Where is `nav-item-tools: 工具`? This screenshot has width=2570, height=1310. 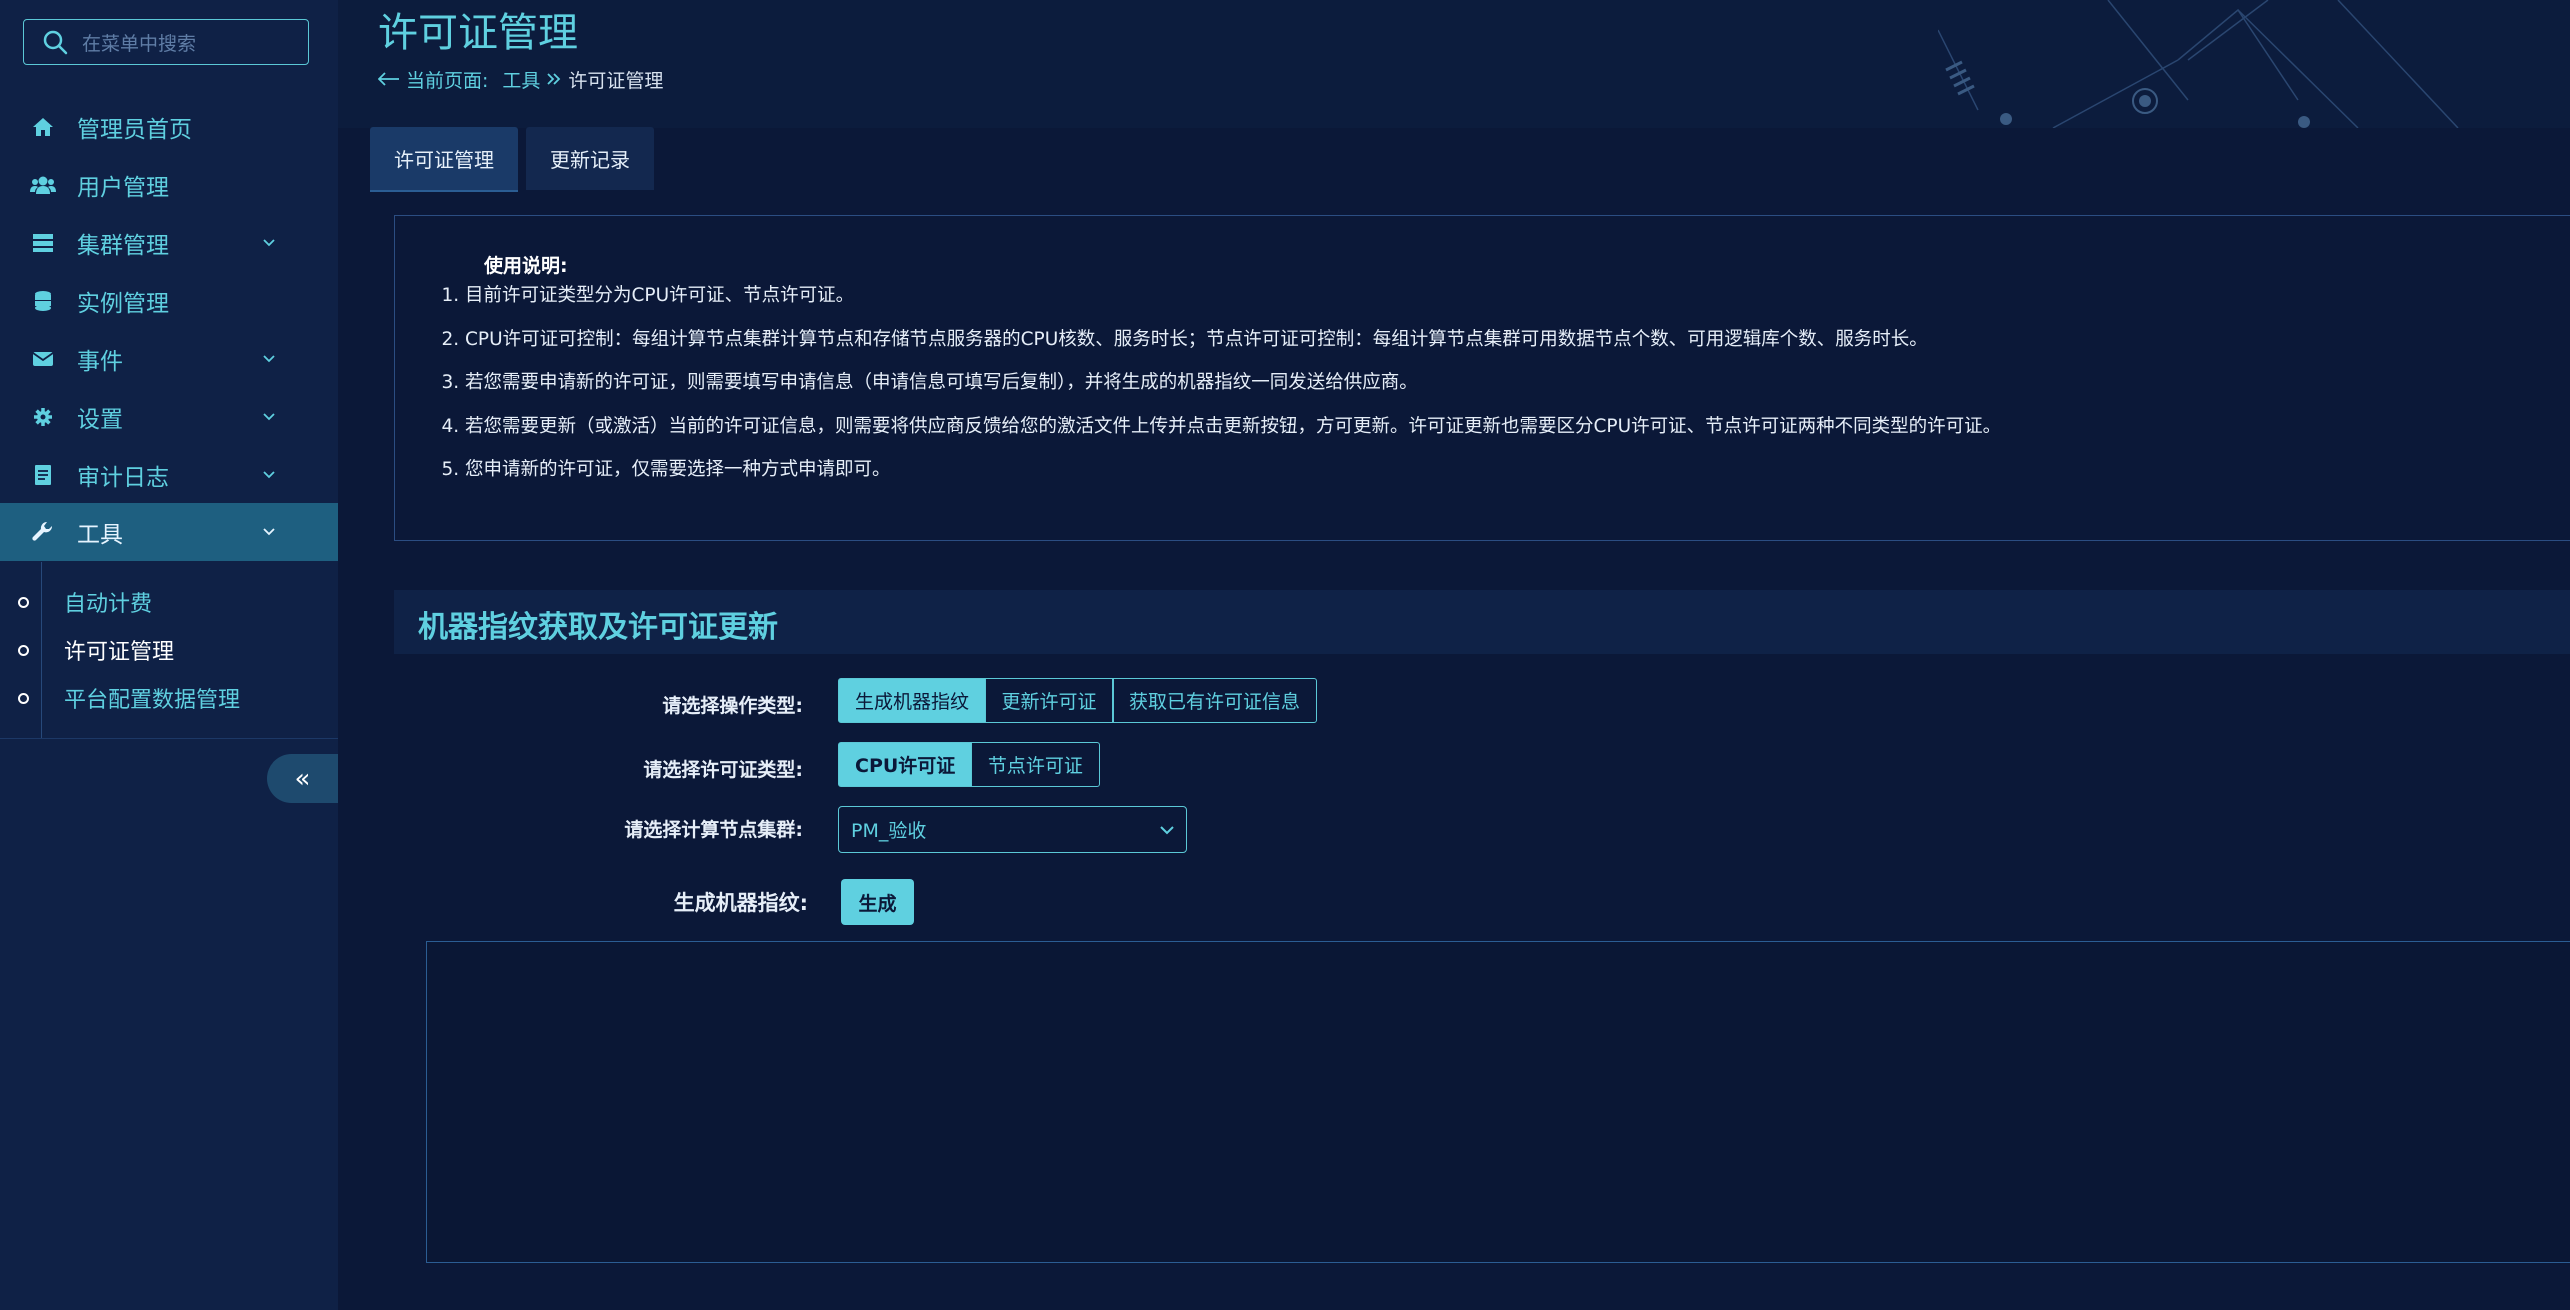
nav-item-tools: 工具 is located at coordinates (169, 532).